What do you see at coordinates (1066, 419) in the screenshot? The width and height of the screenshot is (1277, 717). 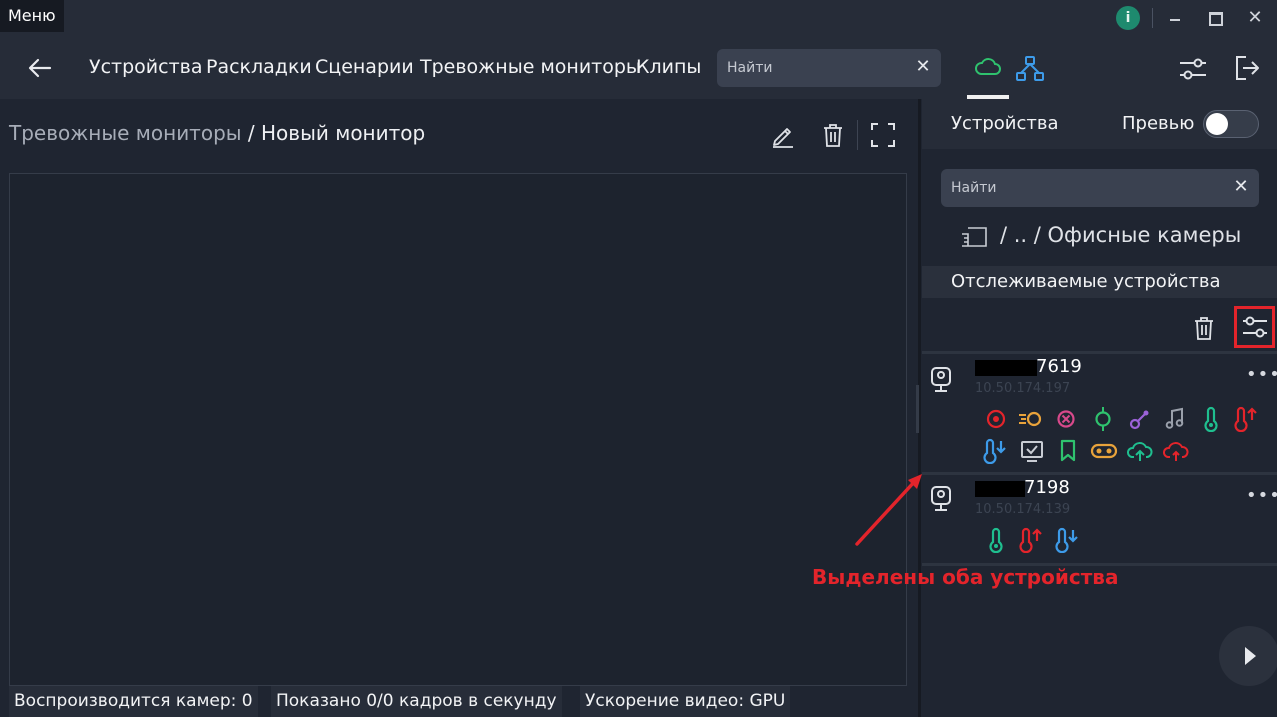 I see `tamper-icon` at bounding box center [1066, 419].